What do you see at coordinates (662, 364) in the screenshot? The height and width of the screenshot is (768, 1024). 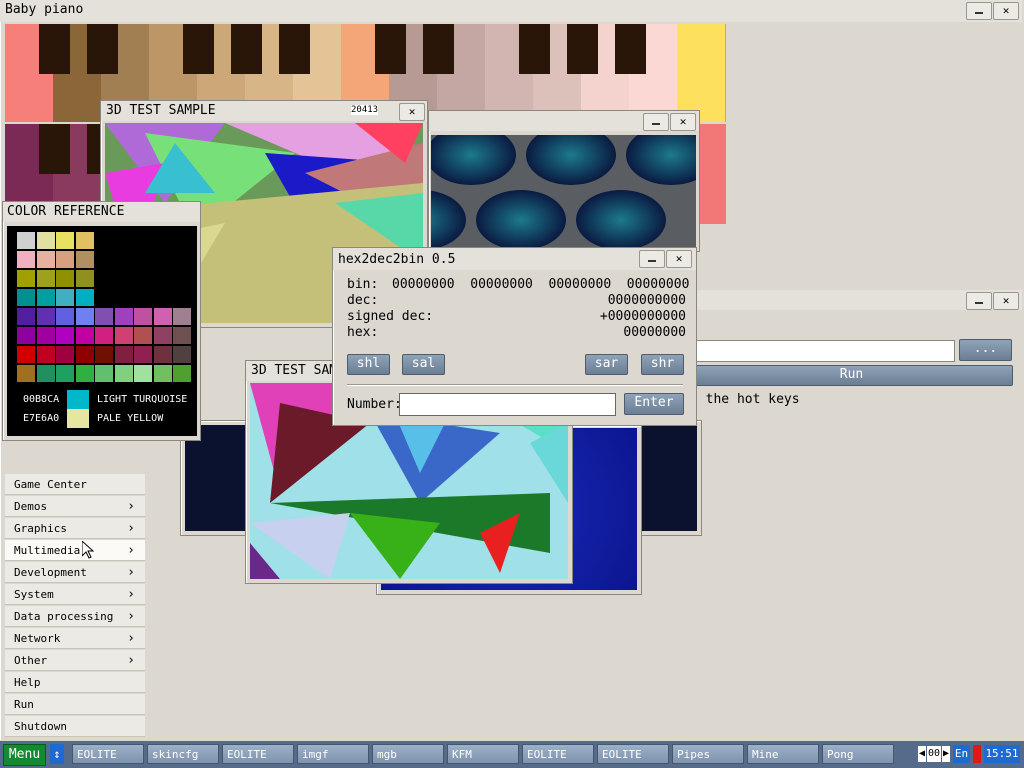 I see `shr-button: shr` at bounding box center [662, 364].